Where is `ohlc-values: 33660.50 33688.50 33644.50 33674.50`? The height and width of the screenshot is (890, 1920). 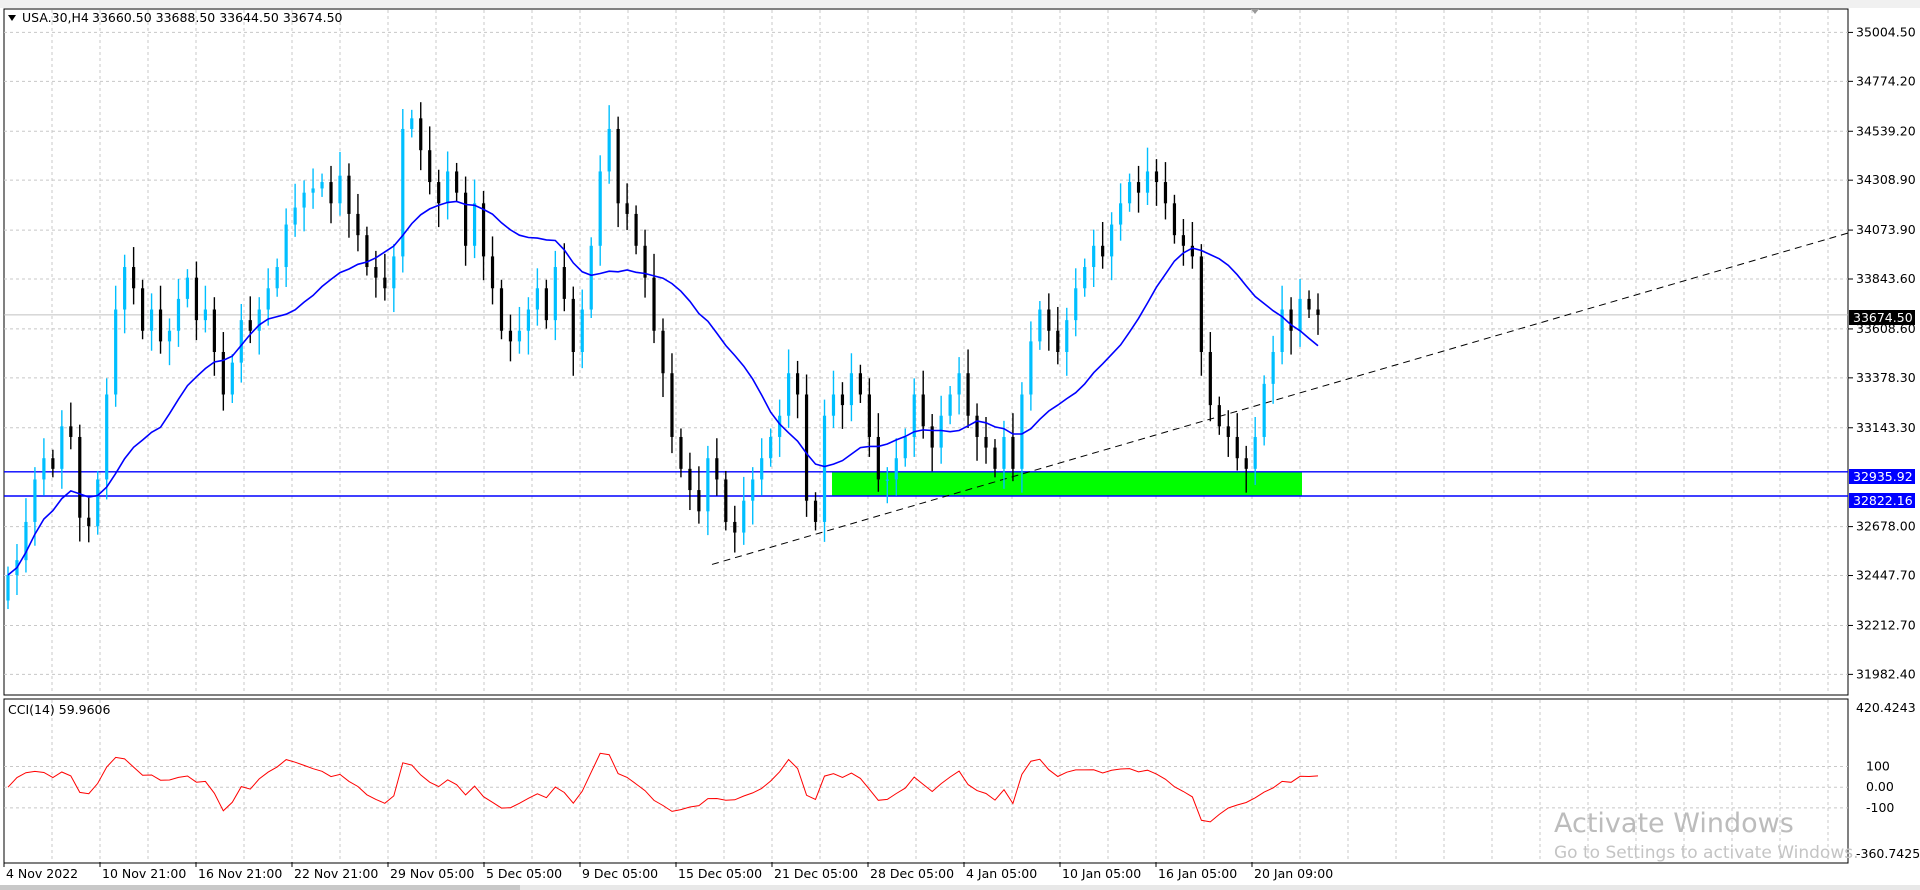 ohlc-values: 33660.50 33688.50 33644.50 33674.50 is located at coordinates (217, 17).